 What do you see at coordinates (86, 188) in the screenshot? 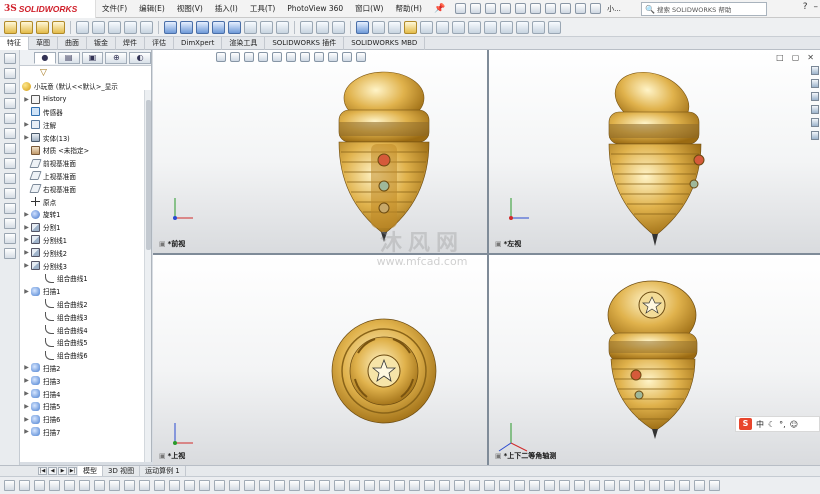
I see `tree-item: 右视基准面` at bounding box center [86, 188].